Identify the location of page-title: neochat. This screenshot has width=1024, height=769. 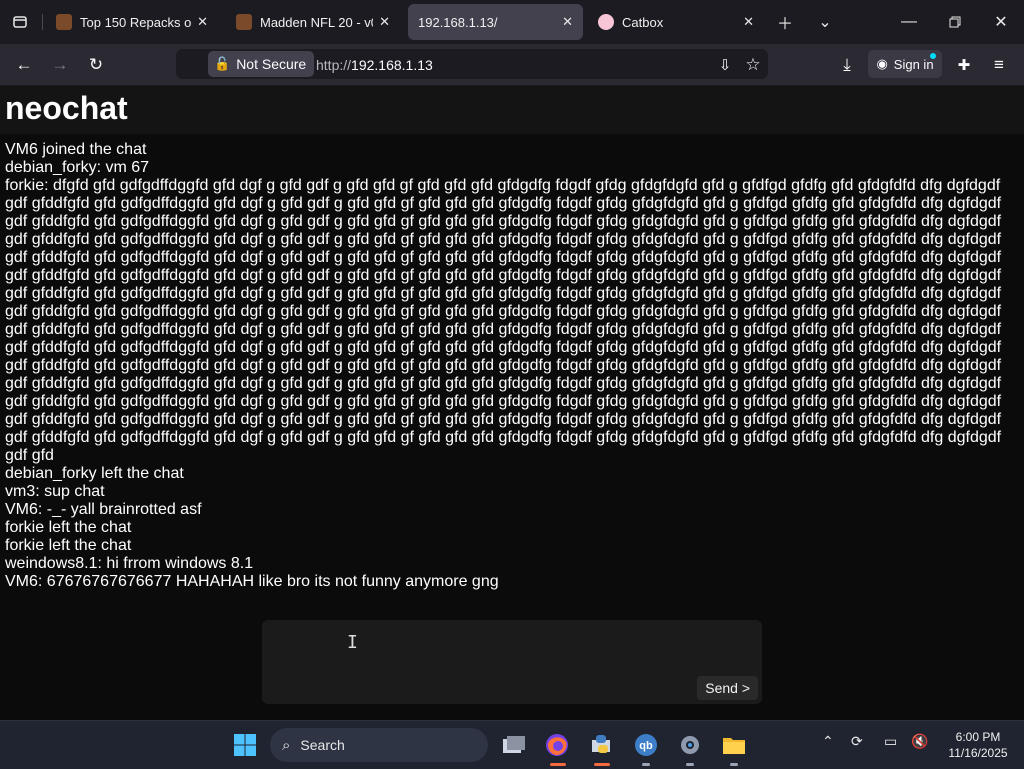
(66, 108).